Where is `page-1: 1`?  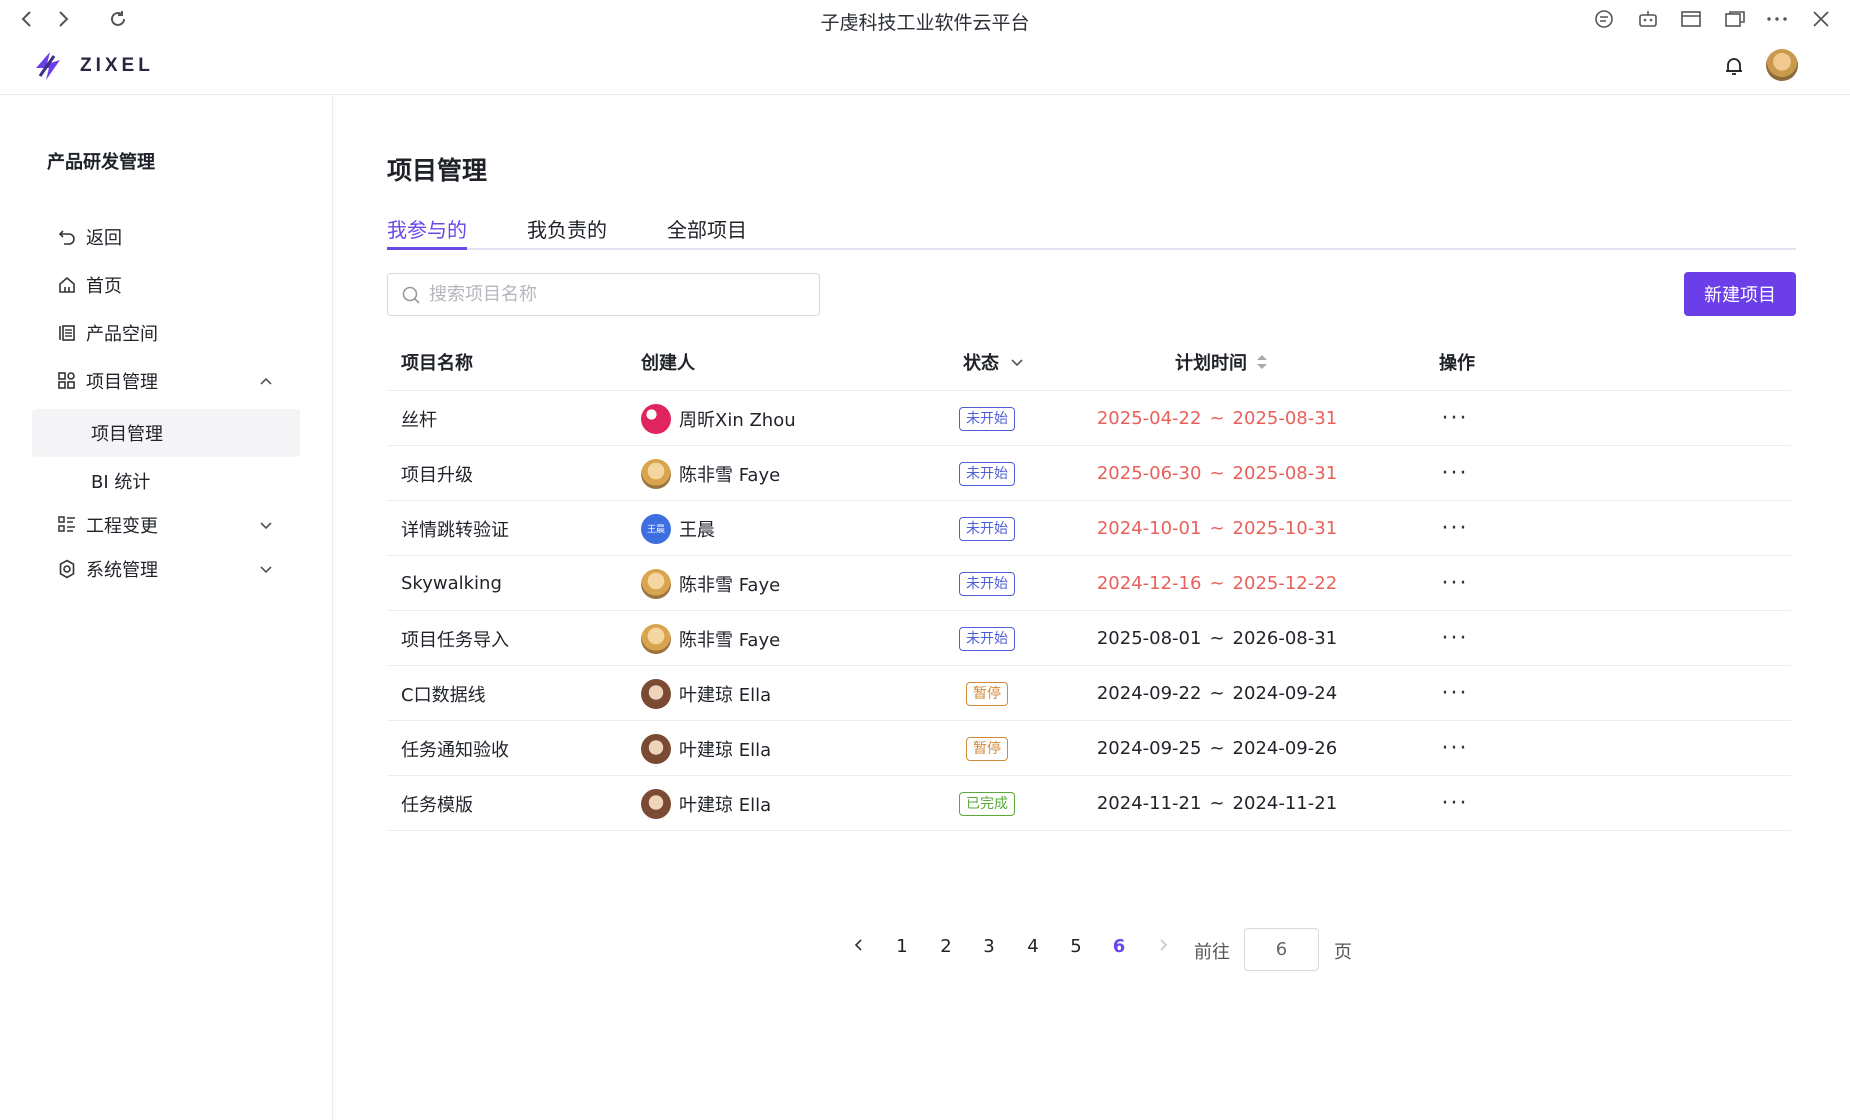 page-1: 1 is located at coordinates (902, 946).